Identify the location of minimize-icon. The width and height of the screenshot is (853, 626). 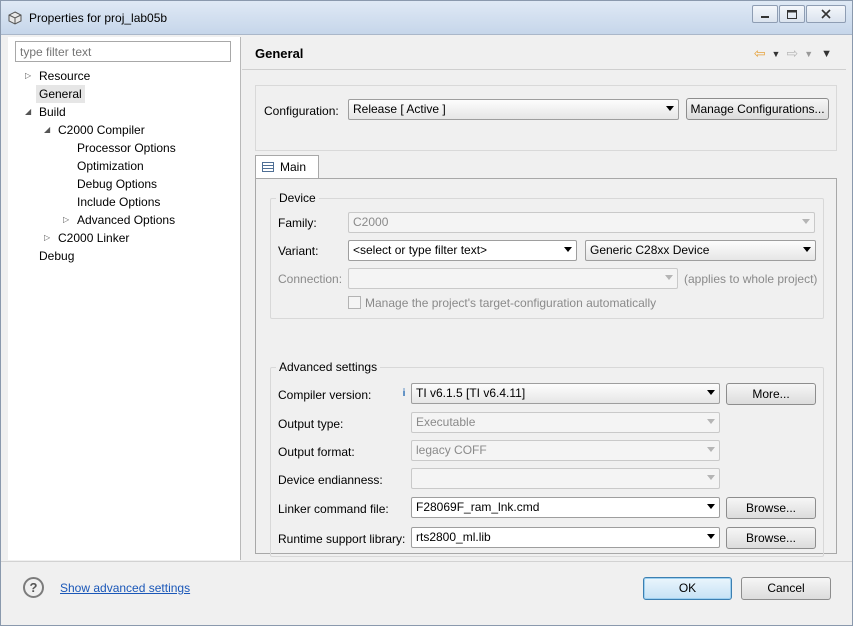
(765, 17).